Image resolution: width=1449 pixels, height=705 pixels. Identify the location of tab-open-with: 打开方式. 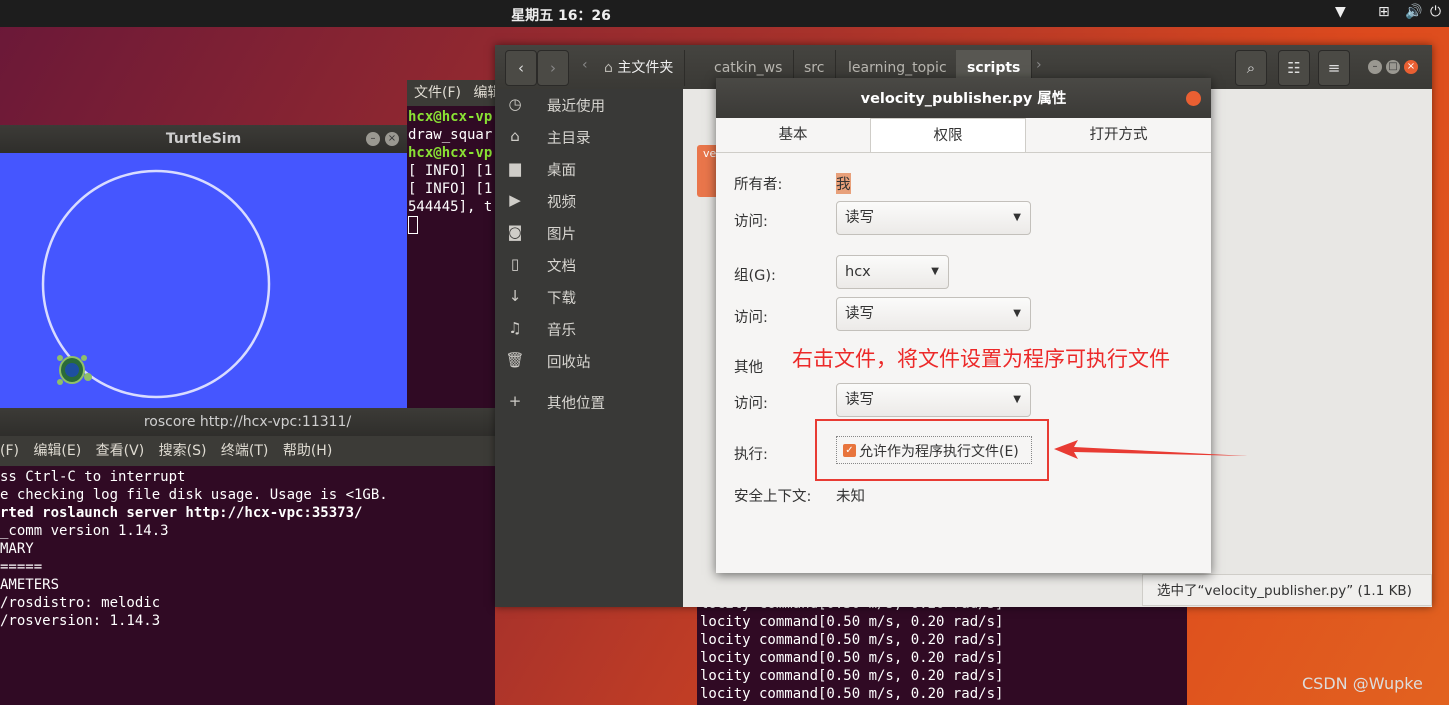
(1118, 135).